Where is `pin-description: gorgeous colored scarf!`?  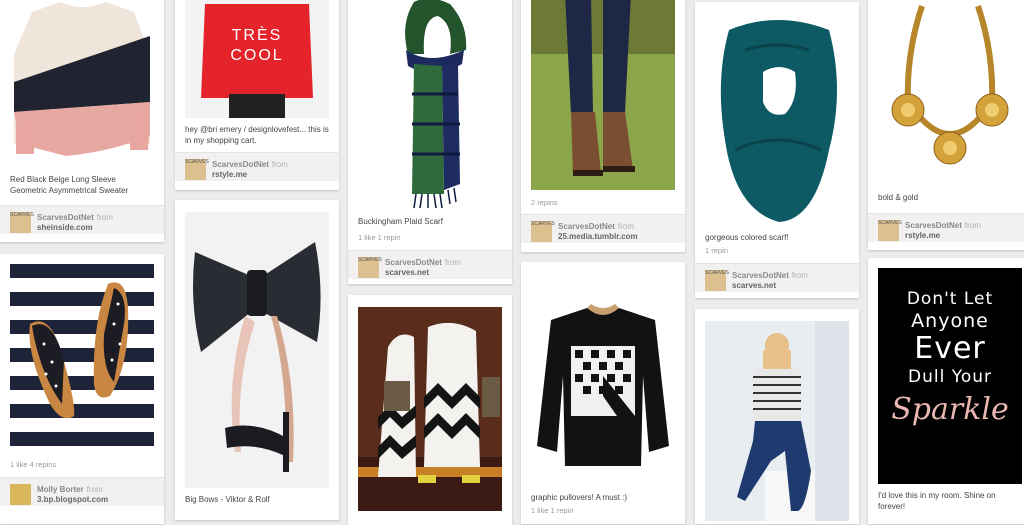 pin-description: gorgeous colored scarf! is located at coordinates (747, 237).